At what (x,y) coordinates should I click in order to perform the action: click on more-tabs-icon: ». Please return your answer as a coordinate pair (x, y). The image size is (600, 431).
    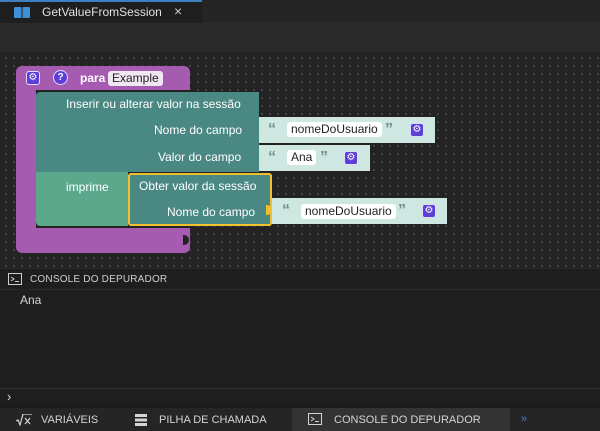
    Looking at the image, I should click on (524, 419).